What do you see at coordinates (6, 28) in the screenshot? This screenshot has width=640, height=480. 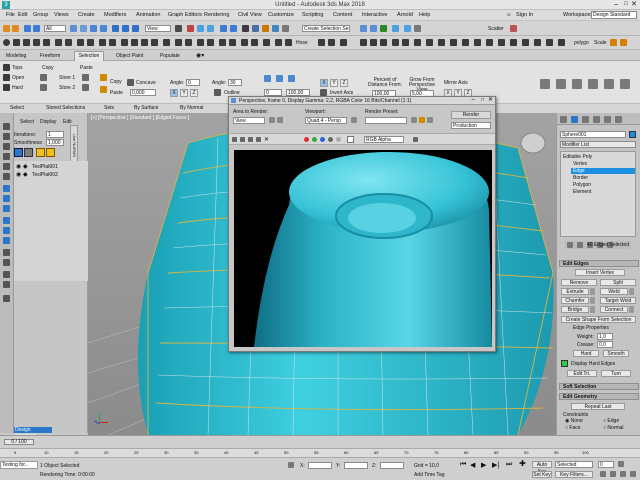 I see `undo-icon` at bounding box center [6, 28].